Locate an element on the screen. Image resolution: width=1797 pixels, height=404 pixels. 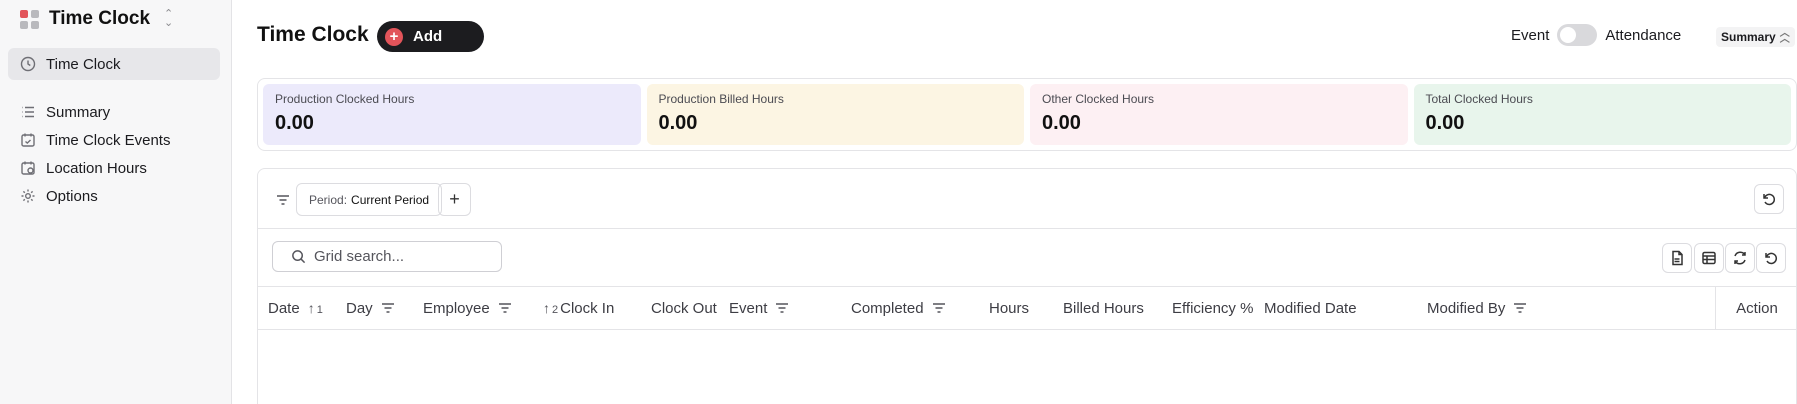
add-button-label: Add is located at coordinates (428, 36).